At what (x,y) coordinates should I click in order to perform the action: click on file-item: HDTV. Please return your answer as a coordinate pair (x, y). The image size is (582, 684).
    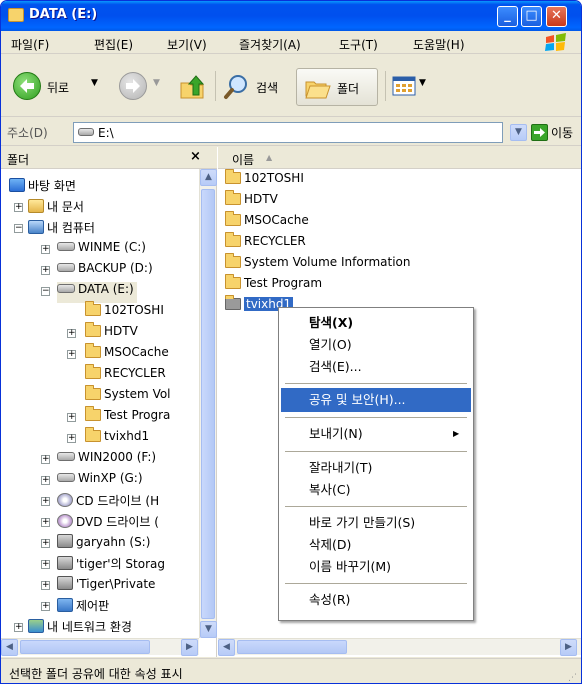
    Looking at the image, I should click on (251, 201).